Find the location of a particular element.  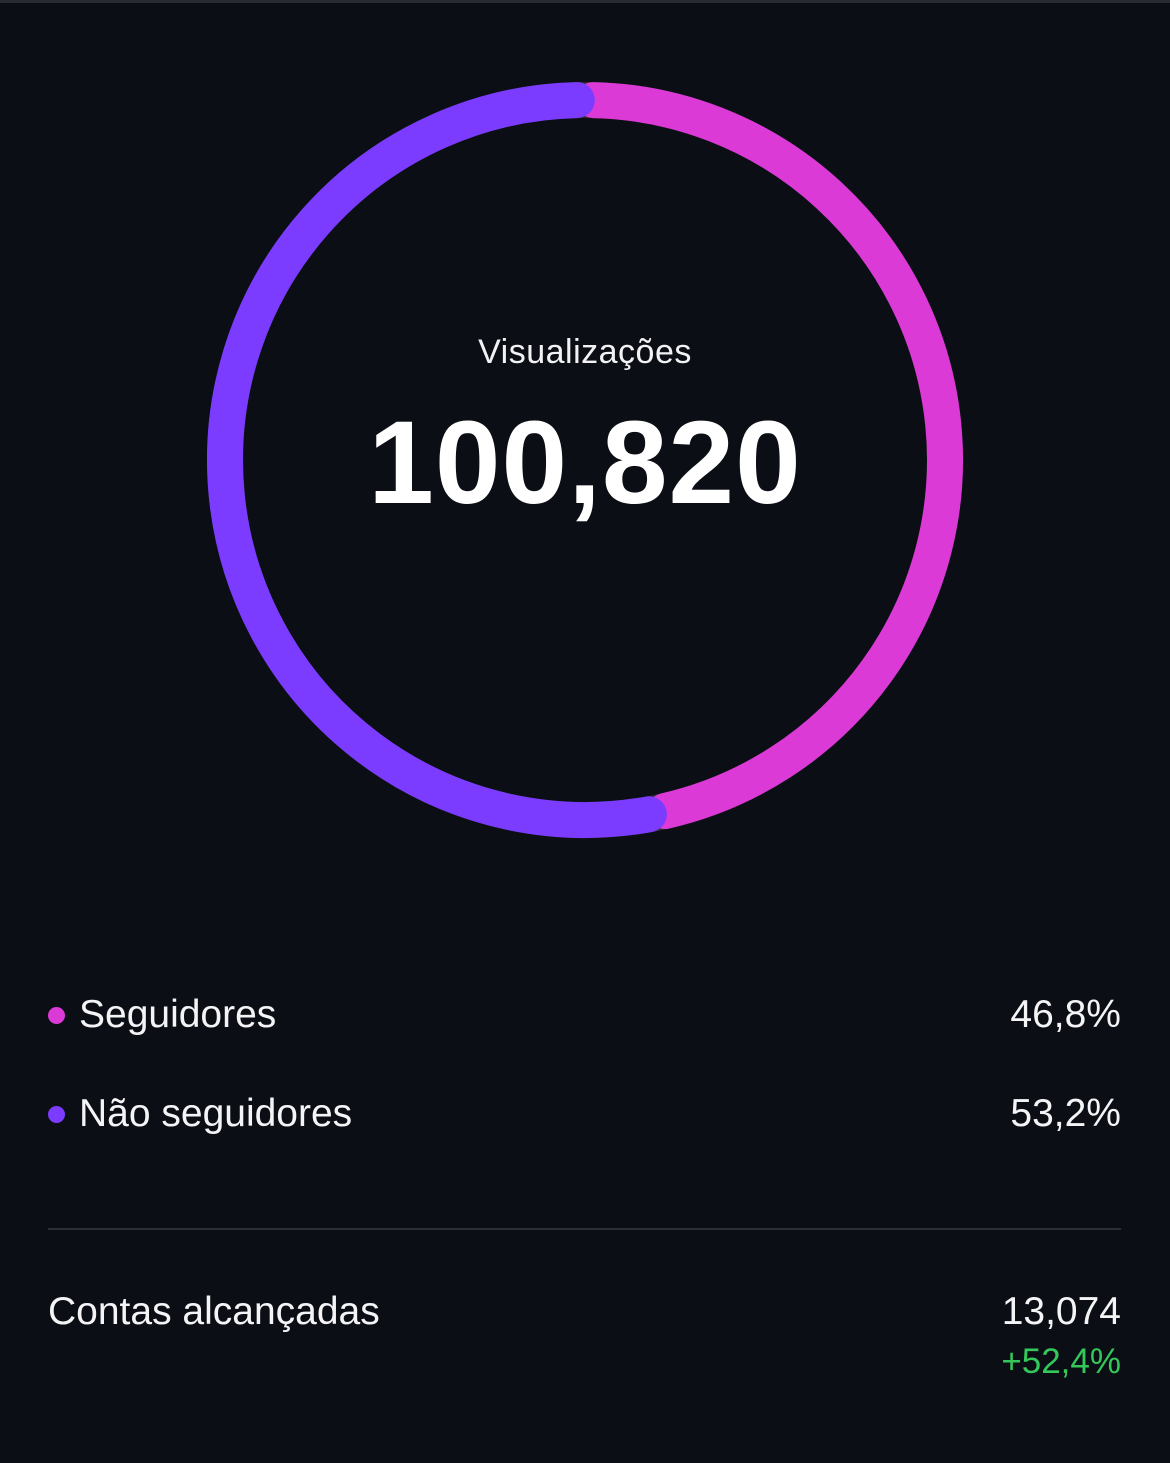

non-followers-dot-icon is located at coordinates (56, 1114).